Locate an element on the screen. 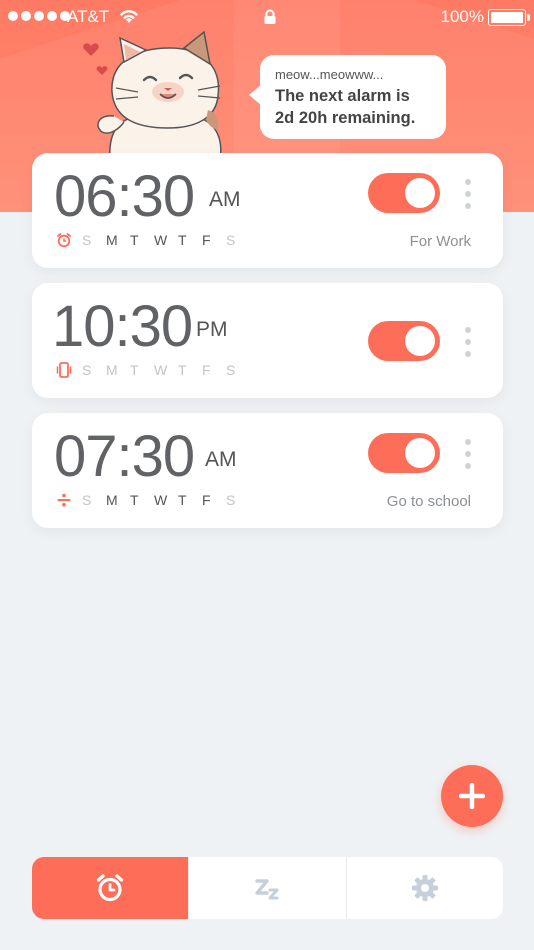 The image size is (534, 950). alarm-time: 10:30 is located at coordinates (122, 326).